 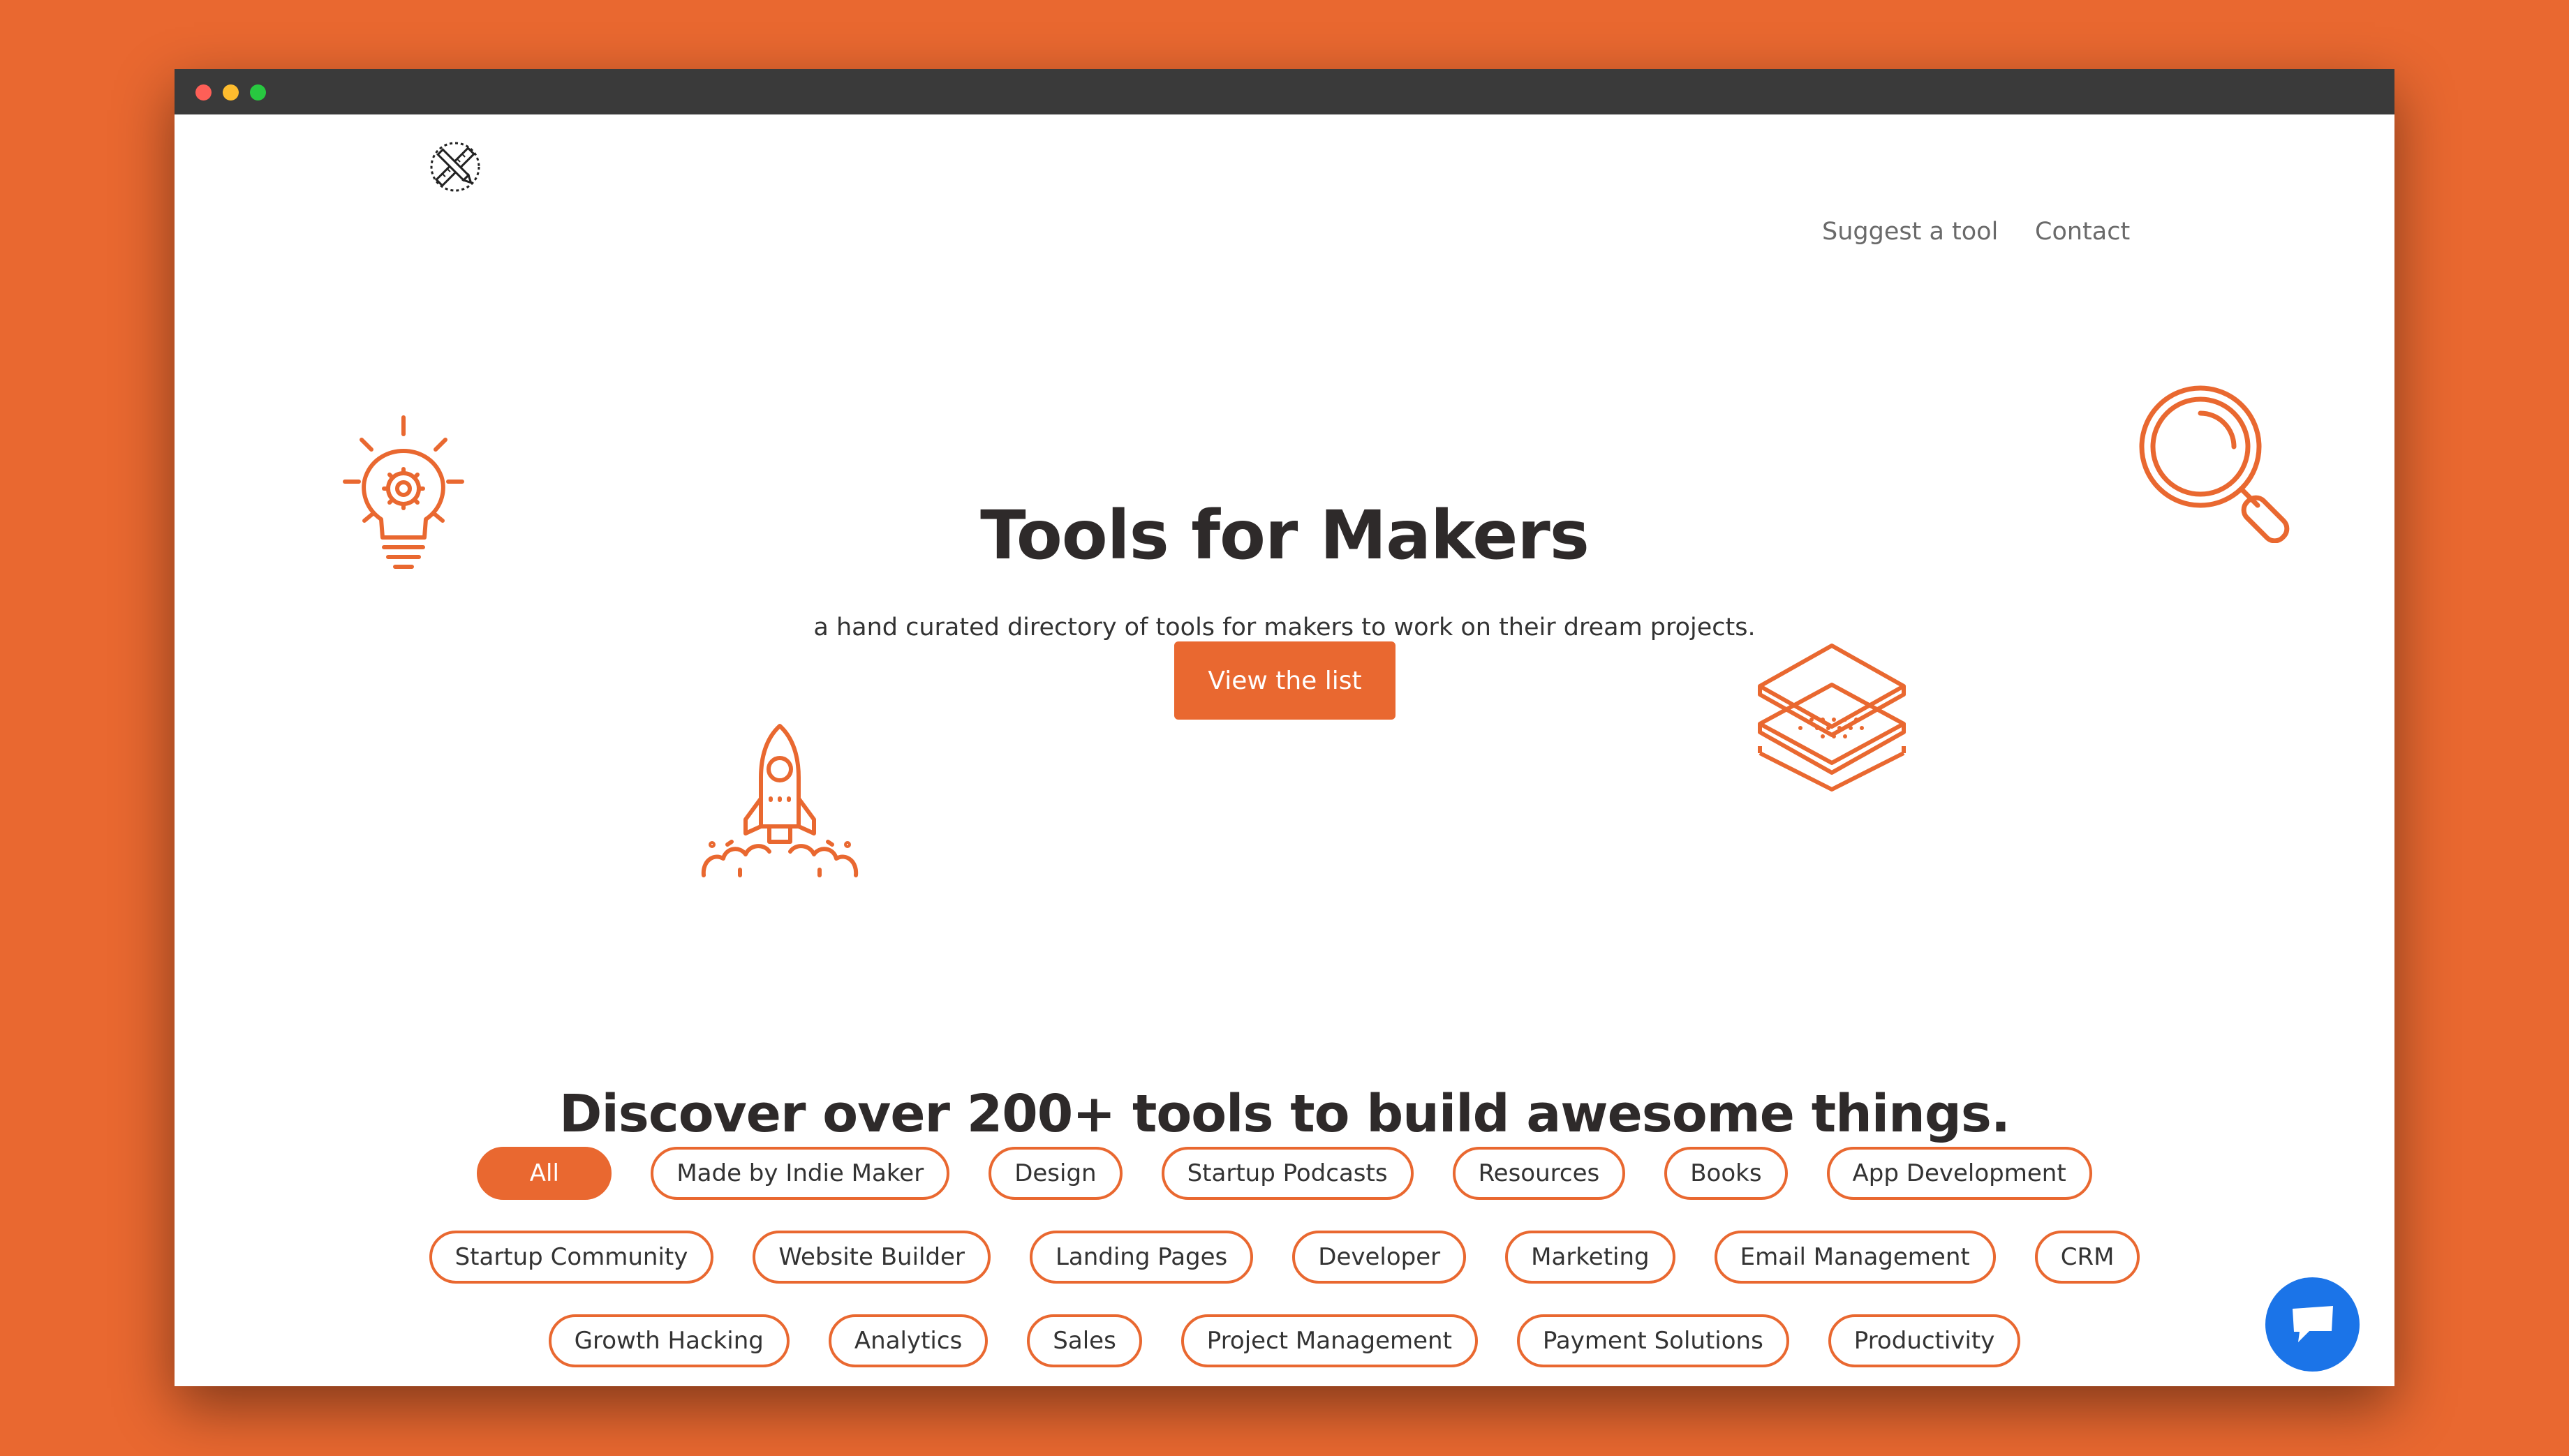 What do you see at coordinates (258, 92) in the screenshot?
I see `maximize-window-button` at bounding box center [258, 92].